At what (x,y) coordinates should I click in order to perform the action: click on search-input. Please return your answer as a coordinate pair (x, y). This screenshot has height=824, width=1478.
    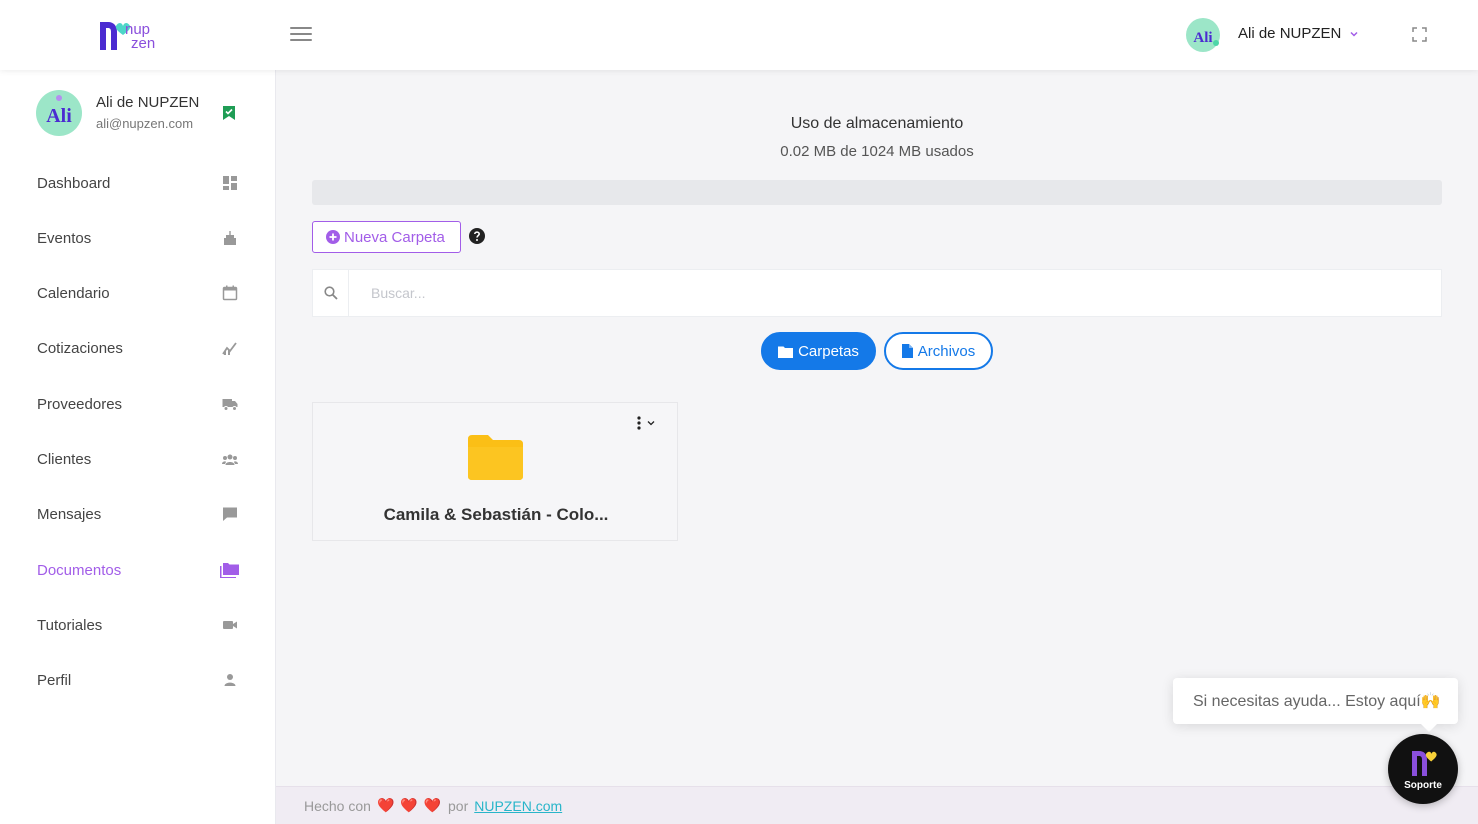
    Looking at the image, I should click on (895, 293).